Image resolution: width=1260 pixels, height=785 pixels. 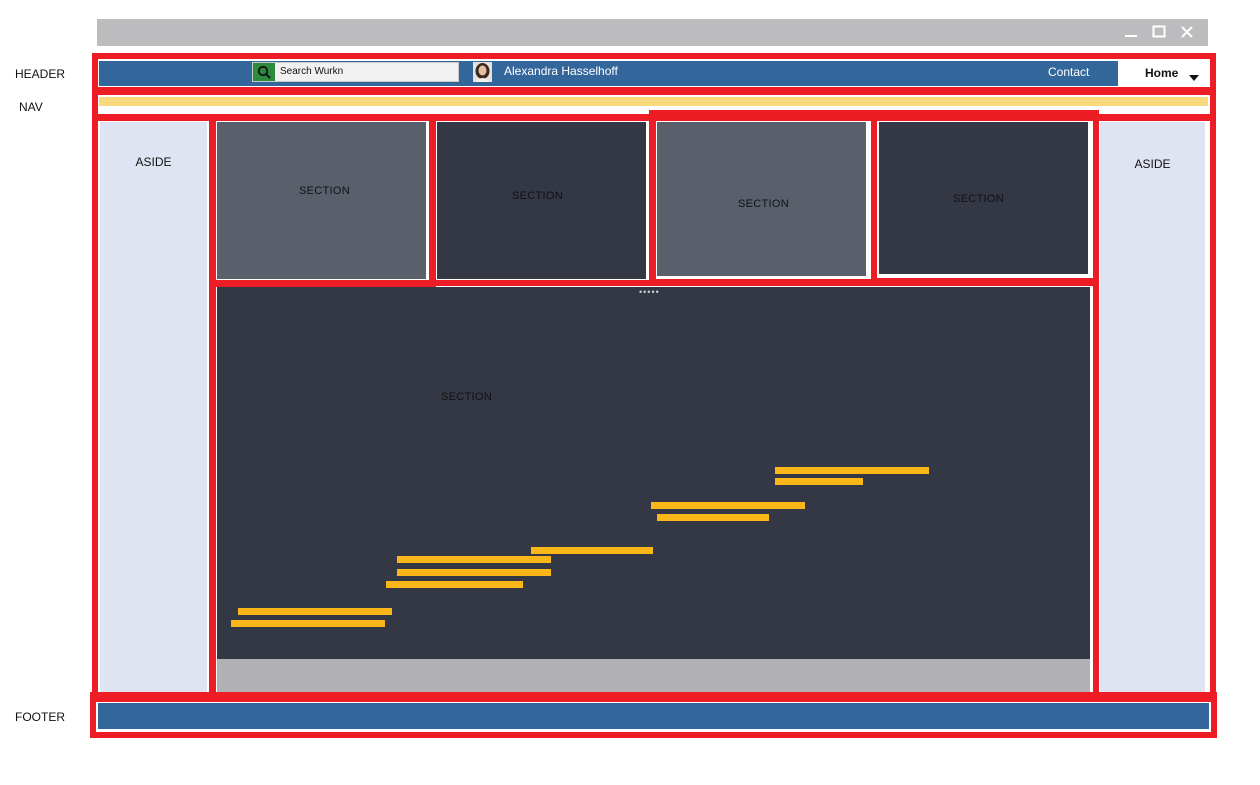 What do you see at coordinates (40, 74) in the screenshot?
I see `header-region-label: HEADER` at bounding box center [40, 74].